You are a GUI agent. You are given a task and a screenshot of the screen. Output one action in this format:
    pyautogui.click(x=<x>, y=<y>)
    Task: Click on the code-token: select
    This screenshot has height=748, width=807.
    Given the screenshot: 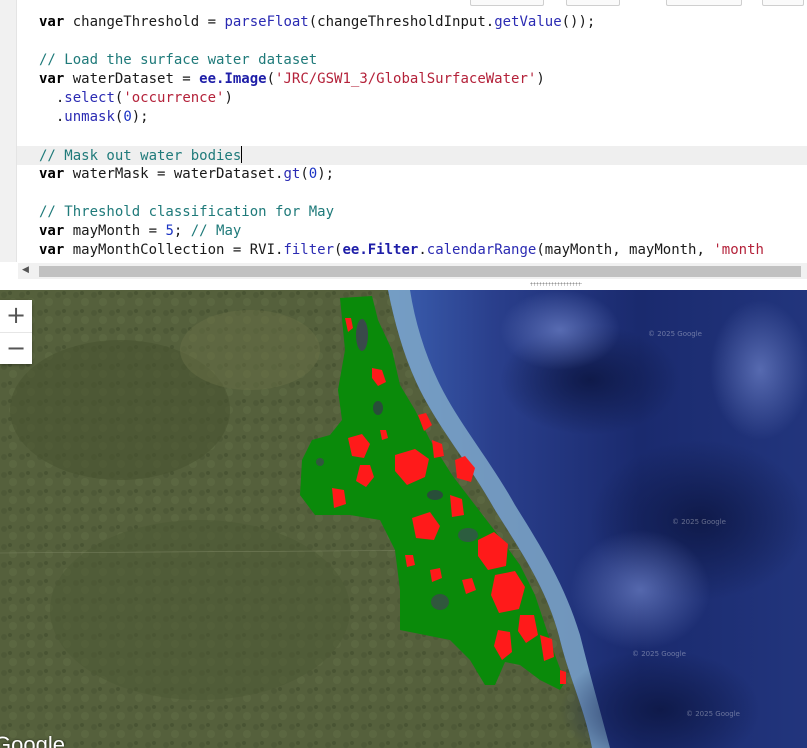 What is the action you would take?
    pyautogui.click(x=89, y=98)
    